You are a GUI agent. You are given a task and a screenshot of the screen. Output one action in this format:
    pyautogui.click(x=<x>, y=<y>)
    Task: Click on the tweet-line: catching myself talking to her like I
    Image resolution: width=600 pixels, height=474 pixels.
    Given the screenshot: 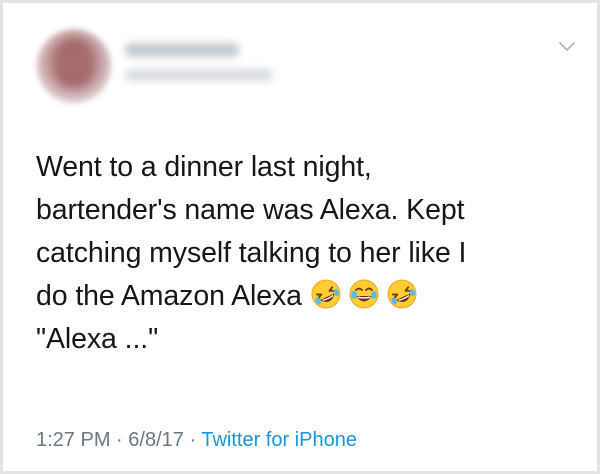 What is the action you would take?
    pyautogui.click(x=251, y=253)
    